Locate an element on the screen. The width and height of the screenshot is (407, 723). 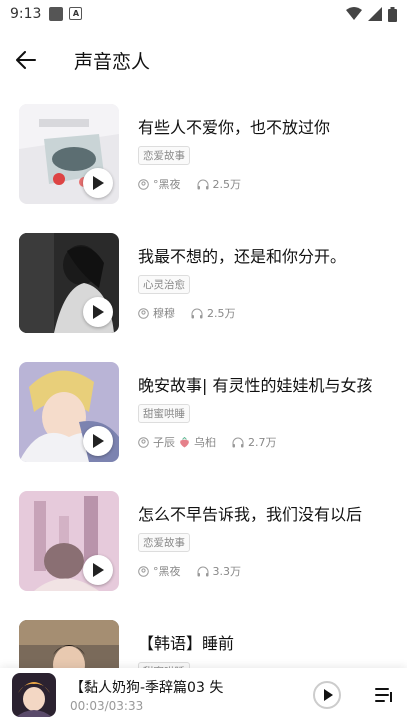
status-bar: 9:13 A is located at coordinates (203, 14).